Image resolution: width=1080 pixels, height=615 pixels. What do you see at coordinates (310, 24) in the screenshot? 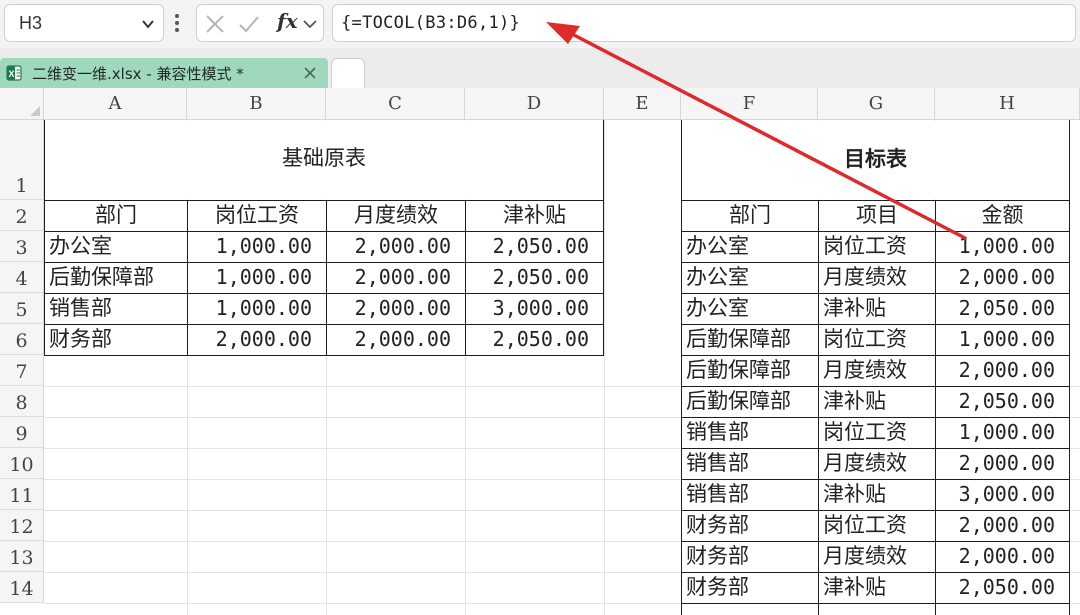
I see `fx-dropdown-chevron-icon` at bounding box center [310, 24].